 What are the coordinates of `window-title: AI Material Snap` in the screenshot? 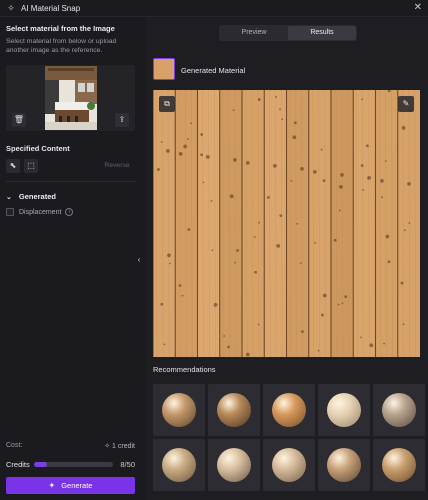 It's located at (51, 8).